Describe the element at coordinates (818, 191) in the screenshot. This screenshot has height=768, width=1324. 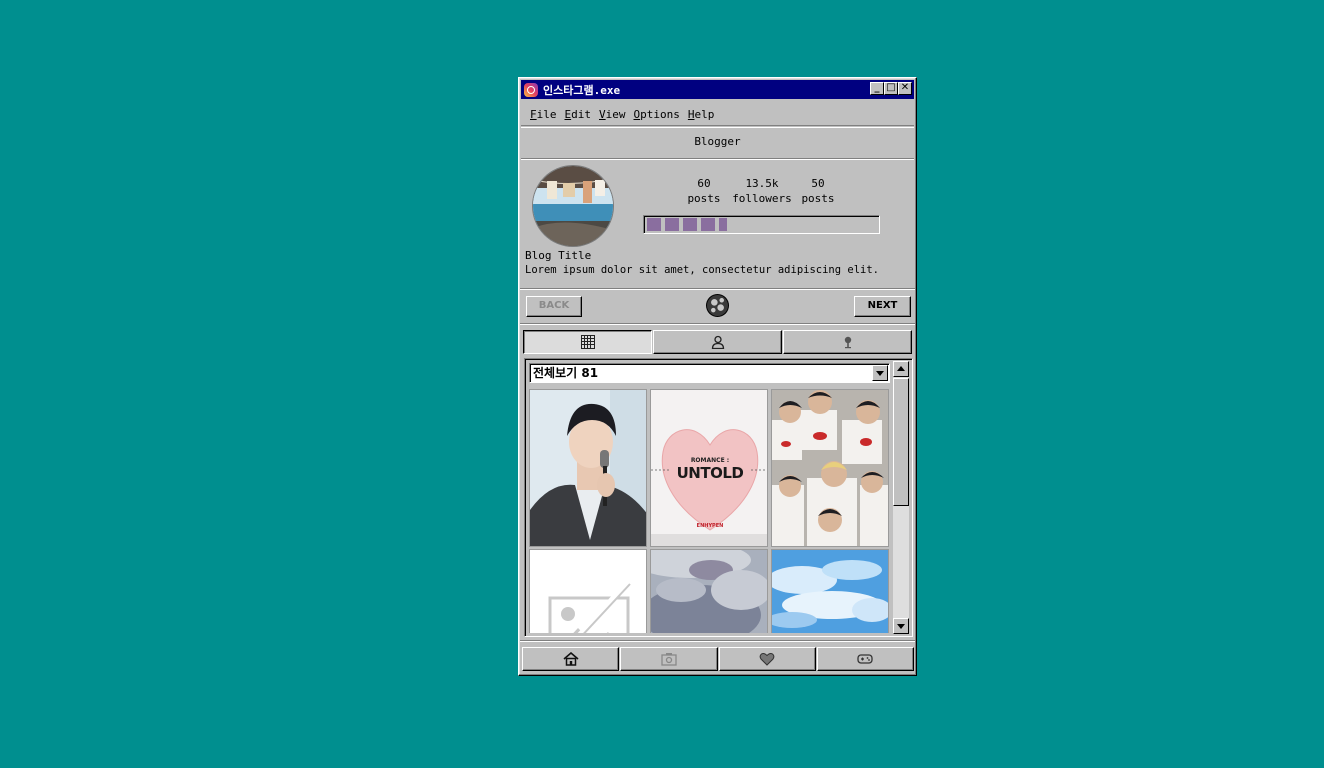
I see `stat-posts-2: 50 posts` at that location.